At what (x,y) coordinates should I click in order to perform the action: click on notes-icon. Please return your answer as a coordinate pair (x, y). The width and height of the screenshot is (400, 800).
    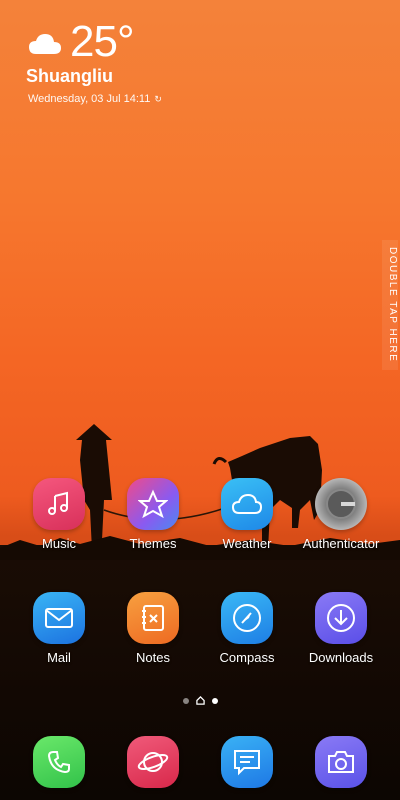
    Looking at the image, I should click on (153, 618).